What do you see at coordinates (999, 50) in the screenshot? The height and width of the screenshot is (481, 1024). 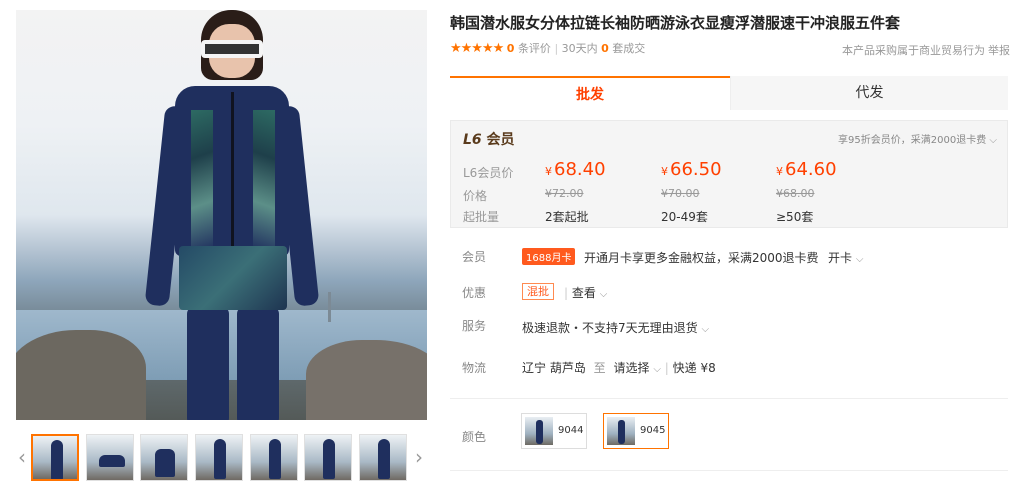 I see `report-link: 举报` at bounding box center [999, 50].